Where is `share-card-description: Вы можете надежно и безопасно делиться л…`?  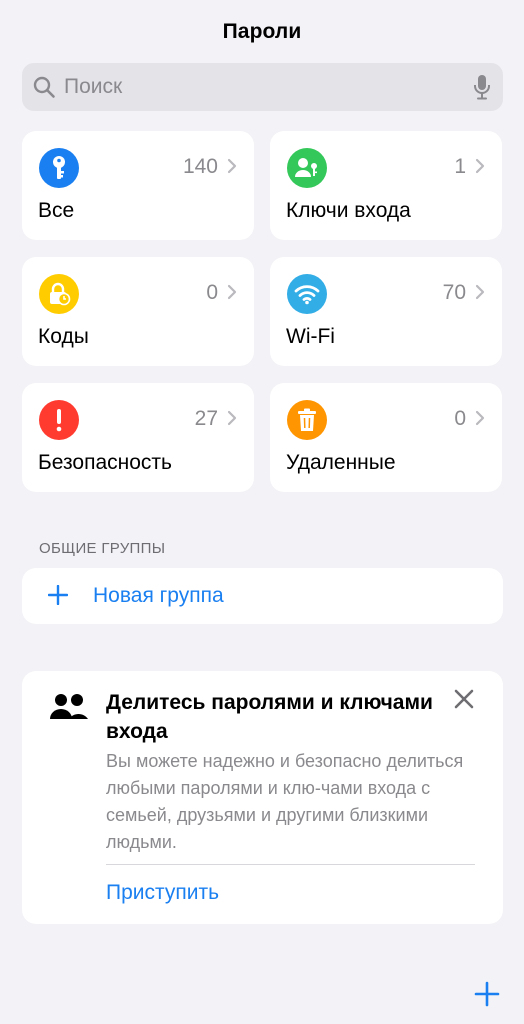
share-card-description: Вы можете надежно и безопасно делиться л… is located at coordinates (285, 801).